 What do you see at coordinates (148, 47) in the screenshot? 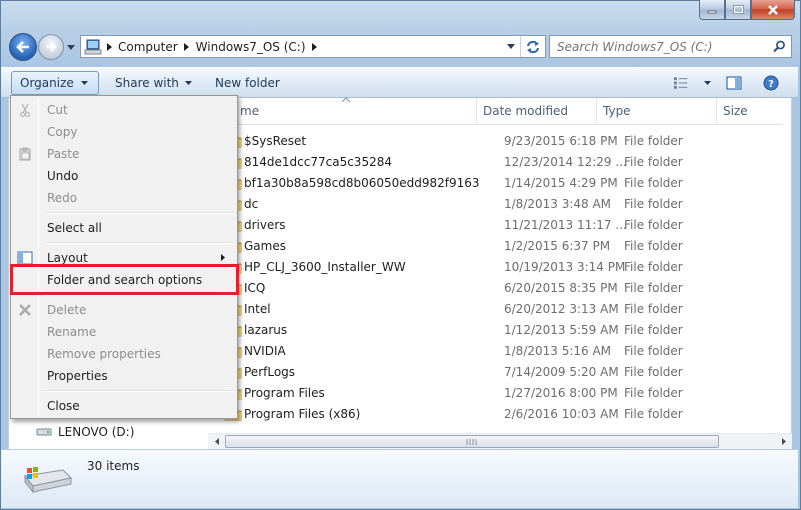
I see `breadcrumb-computer: Computer` at bounding box center [148, 47].